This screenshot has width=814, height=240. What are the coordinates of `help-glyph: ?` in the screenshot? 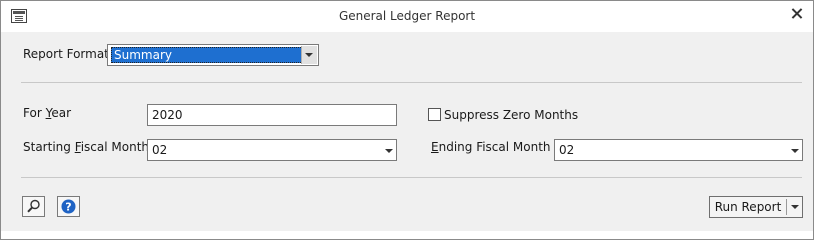 It's located at (68, 207).